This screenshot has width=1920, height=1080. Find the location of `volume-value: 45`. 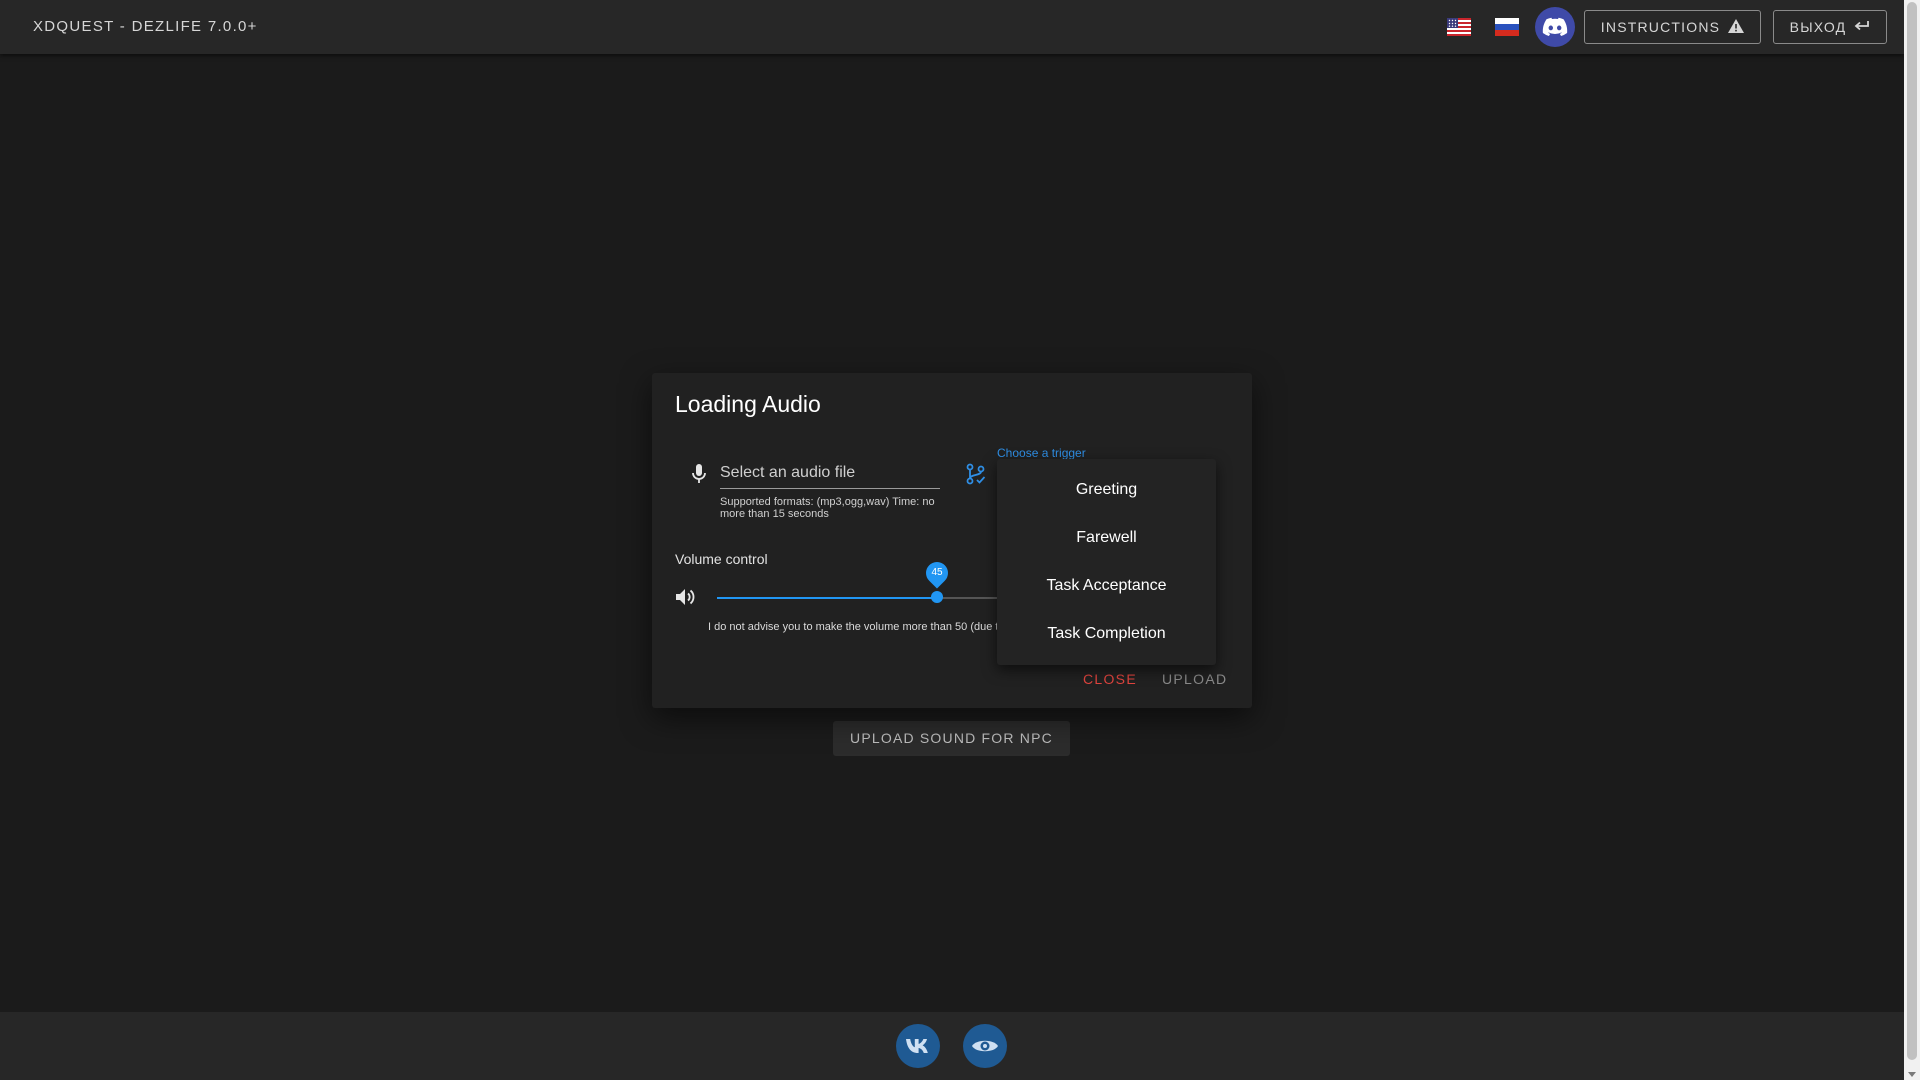

volume-value: 45 is located at coordinates (937, 572).